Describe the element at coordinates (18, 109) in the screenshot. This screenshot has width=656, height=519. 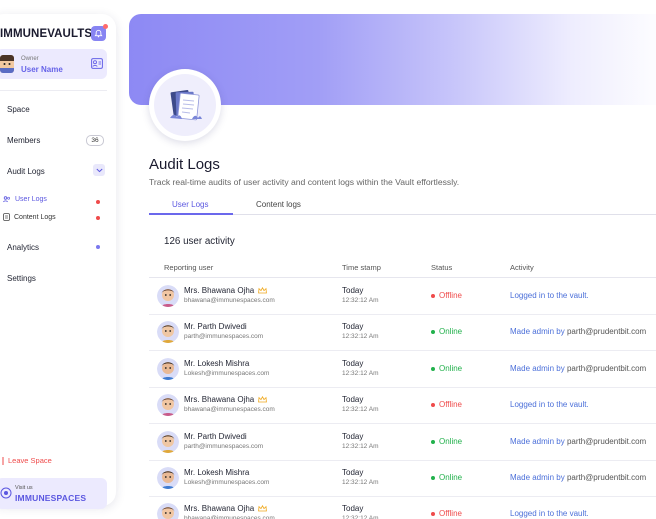
I see `sidebar-item-space: Space` at that location.